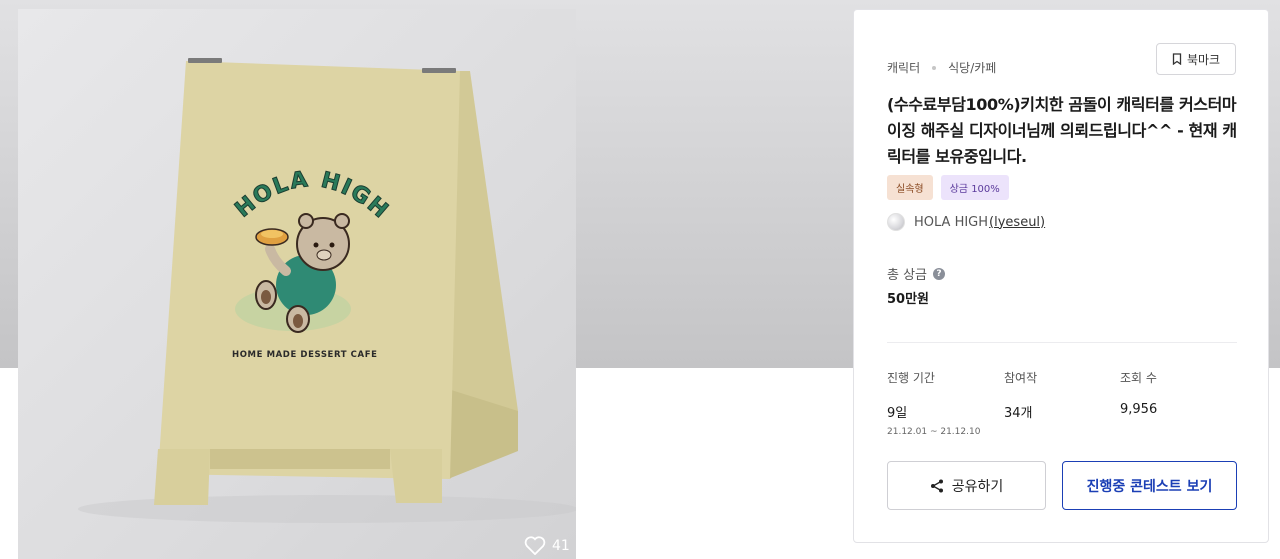 The width and height of the screenshot is (1280, 559). Describe the element at coordinates (535, 545) in the screenshot. I see `heart-icon` at that location.